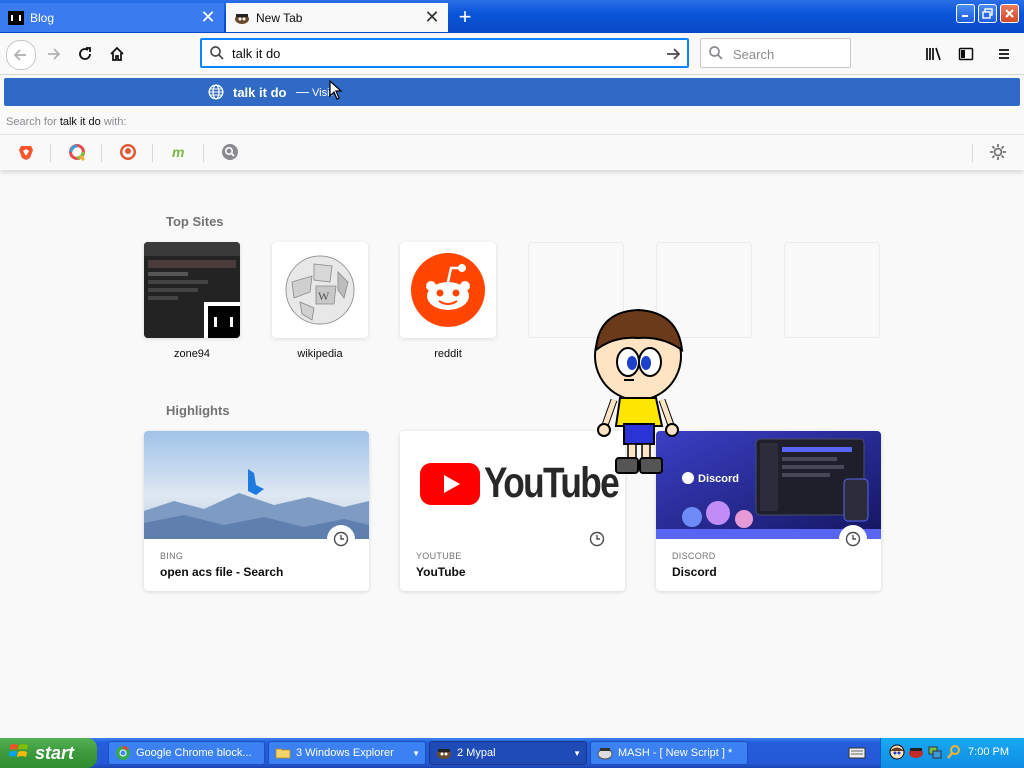 This screenshot has width=1024, height=768. I want to click on sidebar-icon, so click(966, 54).